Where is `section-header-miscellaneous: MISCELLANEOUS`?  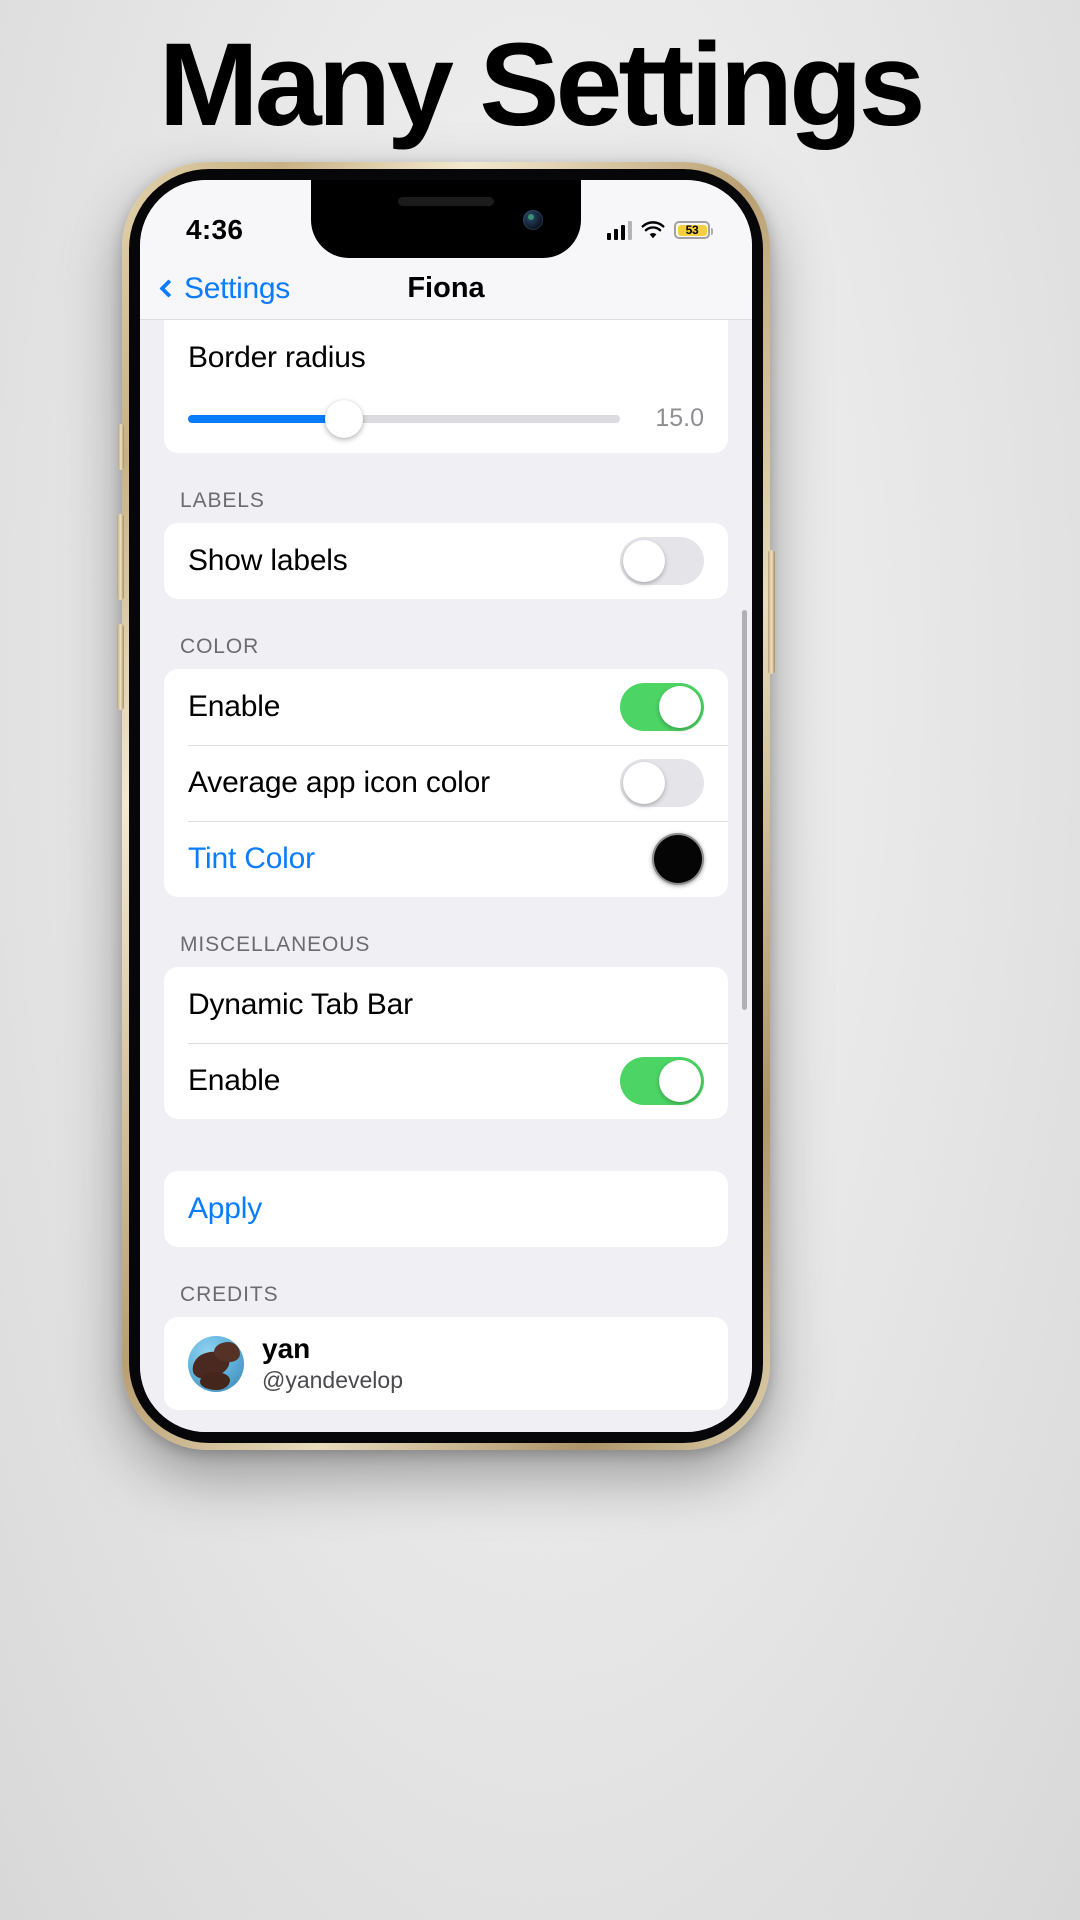 section-header-miscellaneous: MISCELLANEOUS is located at coordinates (275, 944).